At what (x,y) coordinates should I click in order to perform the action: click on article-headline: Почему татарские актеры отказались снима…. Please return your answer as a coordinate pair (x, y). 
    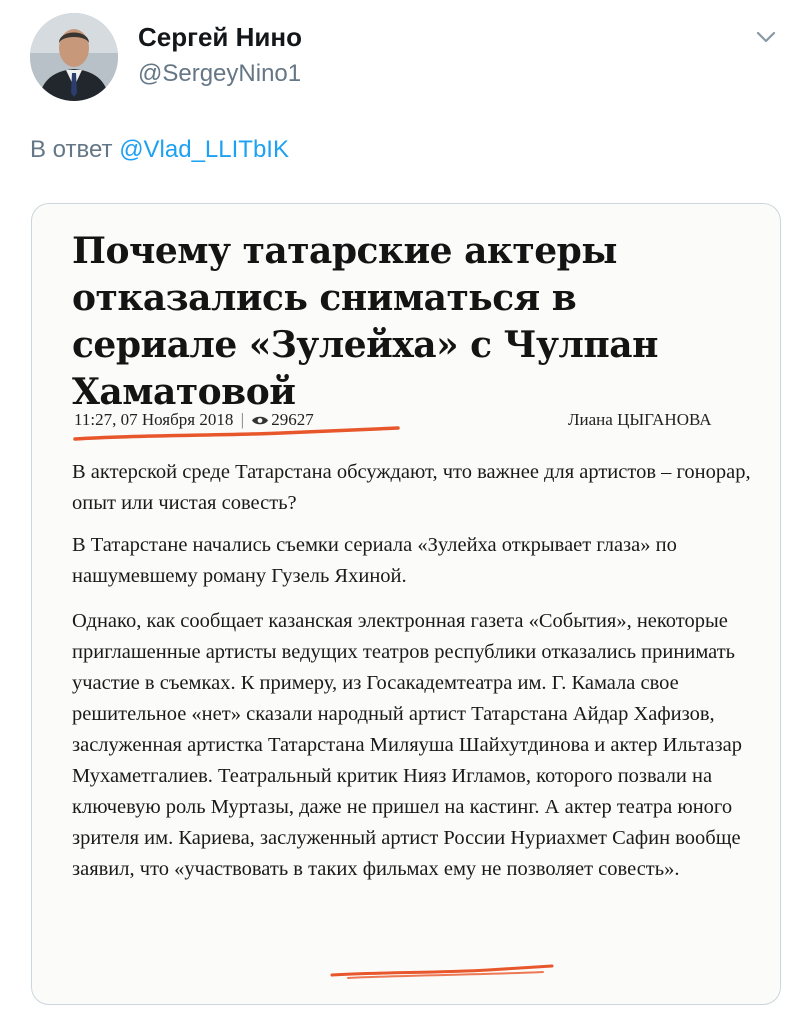
    Looking at the image, I should click on (365, 321).